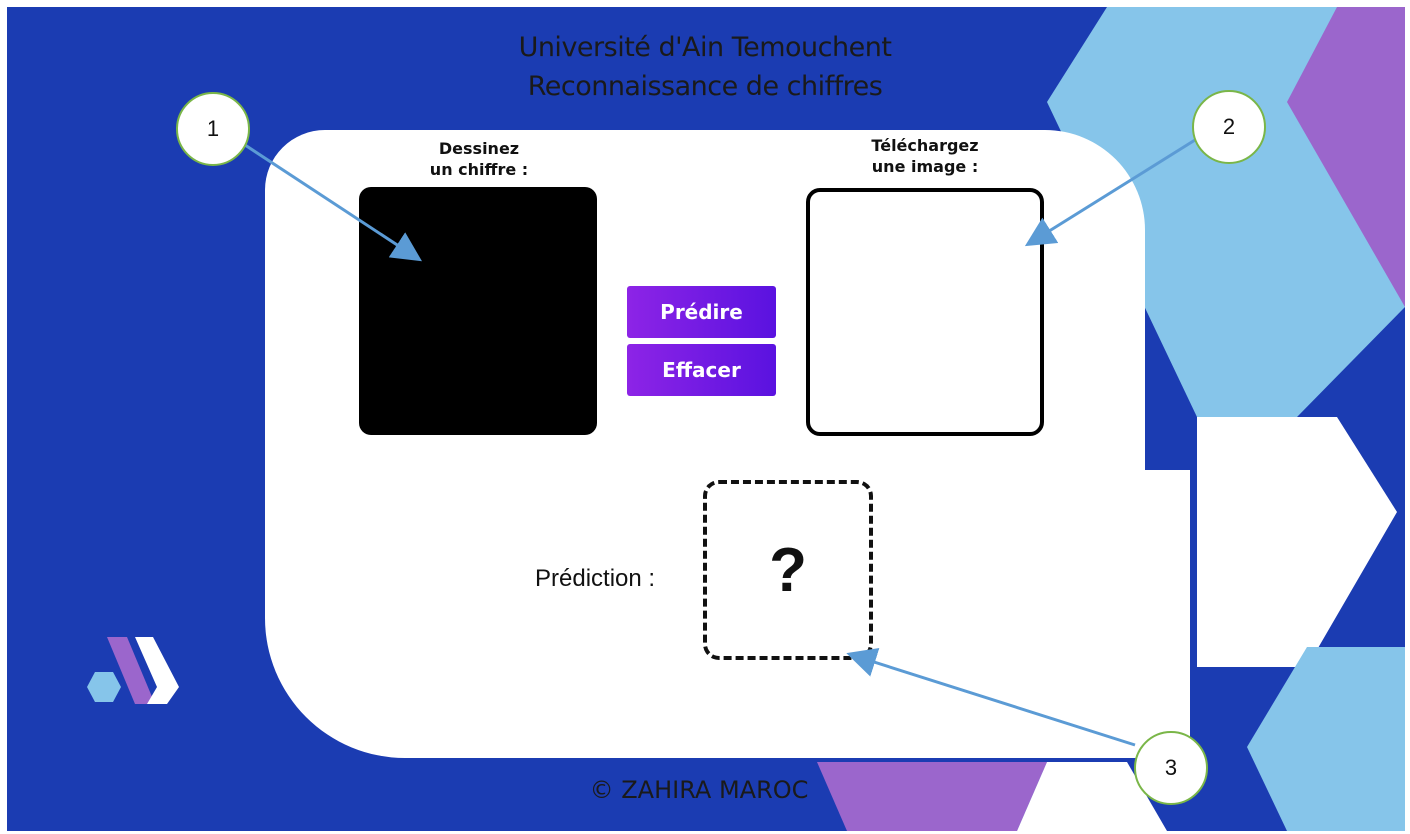 The image size is (1410, 834). I want to click on drawing-canvas, so click(478, 311).